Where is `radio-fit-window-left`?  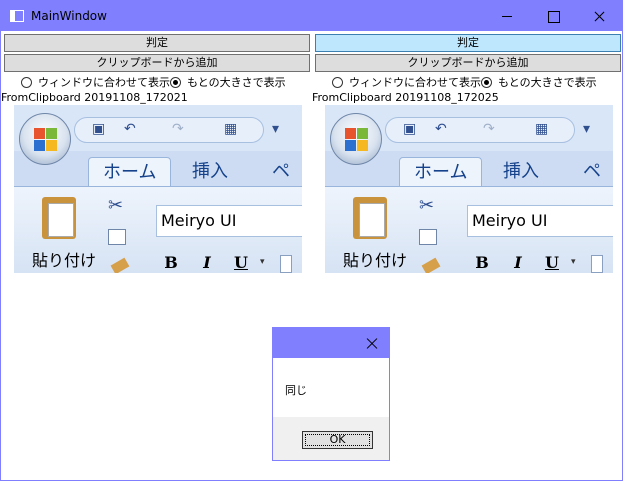
radio-fit-window-left is located at coordinates (26, 82).